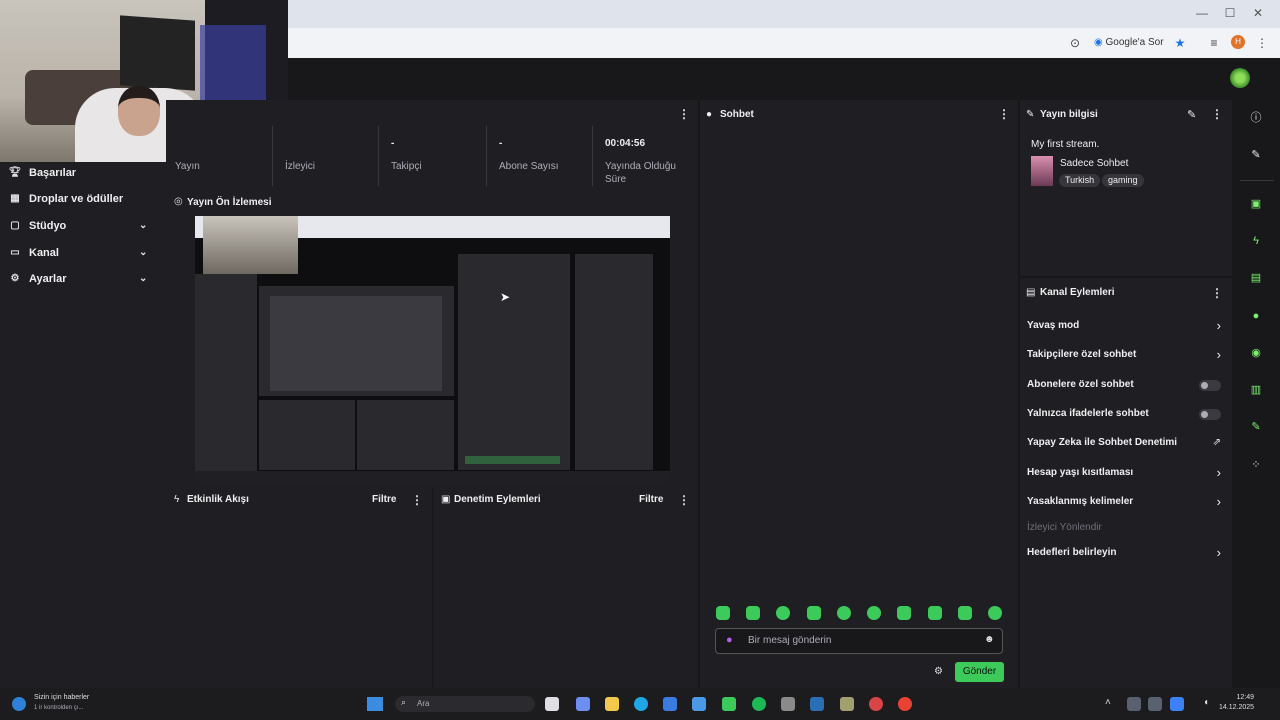  Describe the element at coordinates (938, 671) in the screenshot. I see `chat-settings-icon: ⚙` at that location.